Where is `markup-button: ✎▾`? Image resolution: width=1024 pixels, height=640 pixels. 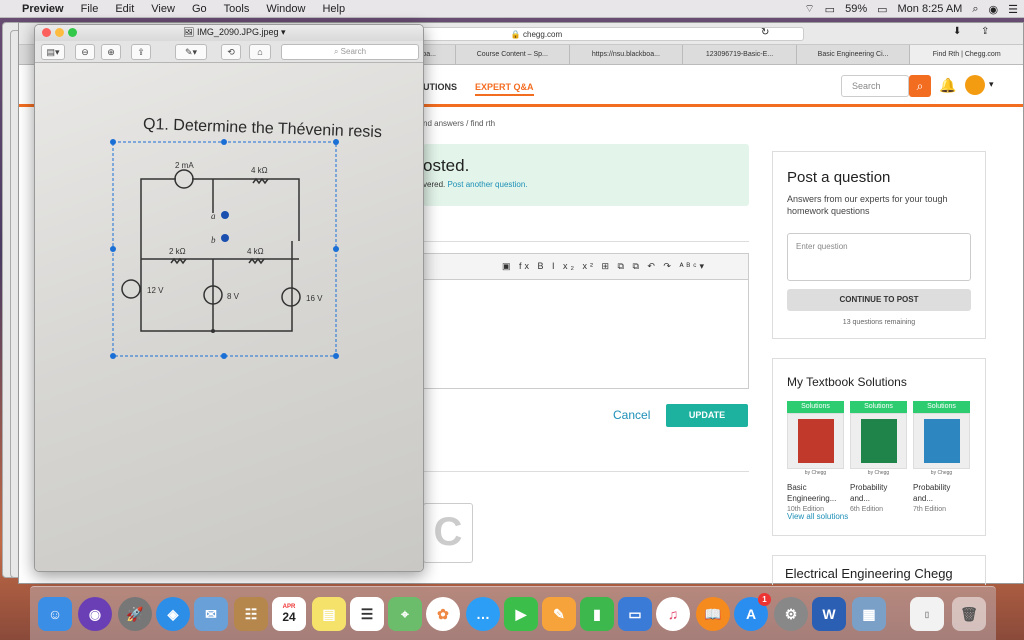 markup-button: ✎▾ is located at coordinates (191, 52).